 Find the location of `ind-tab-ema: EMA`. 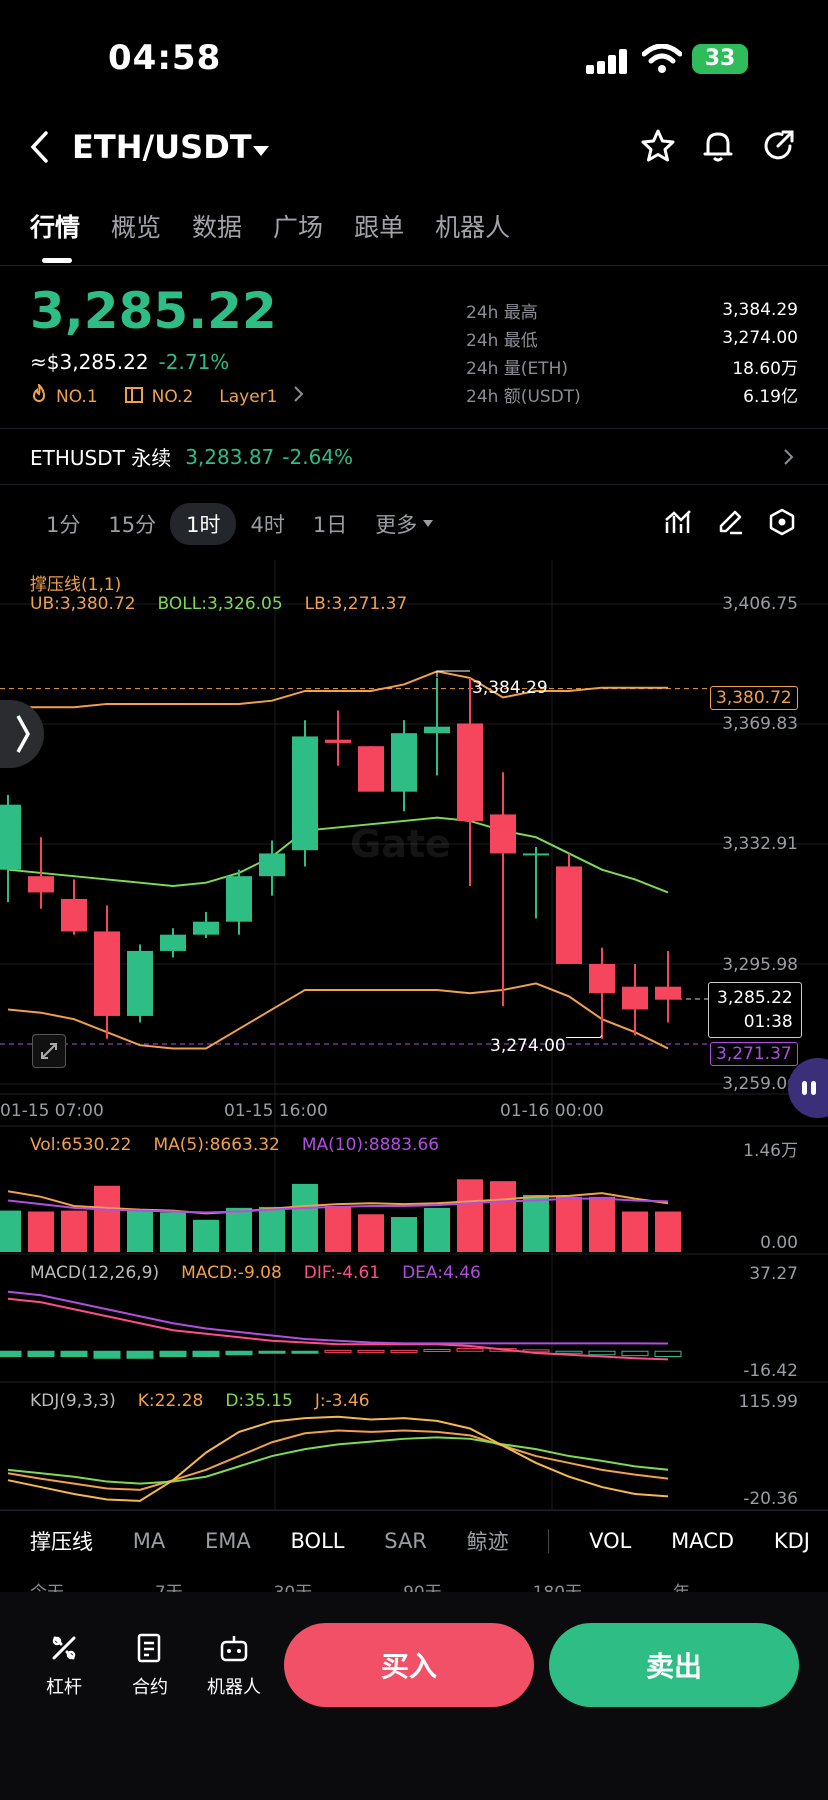

ind-tab-ema: EMA is located at coordinates (228, 1541).